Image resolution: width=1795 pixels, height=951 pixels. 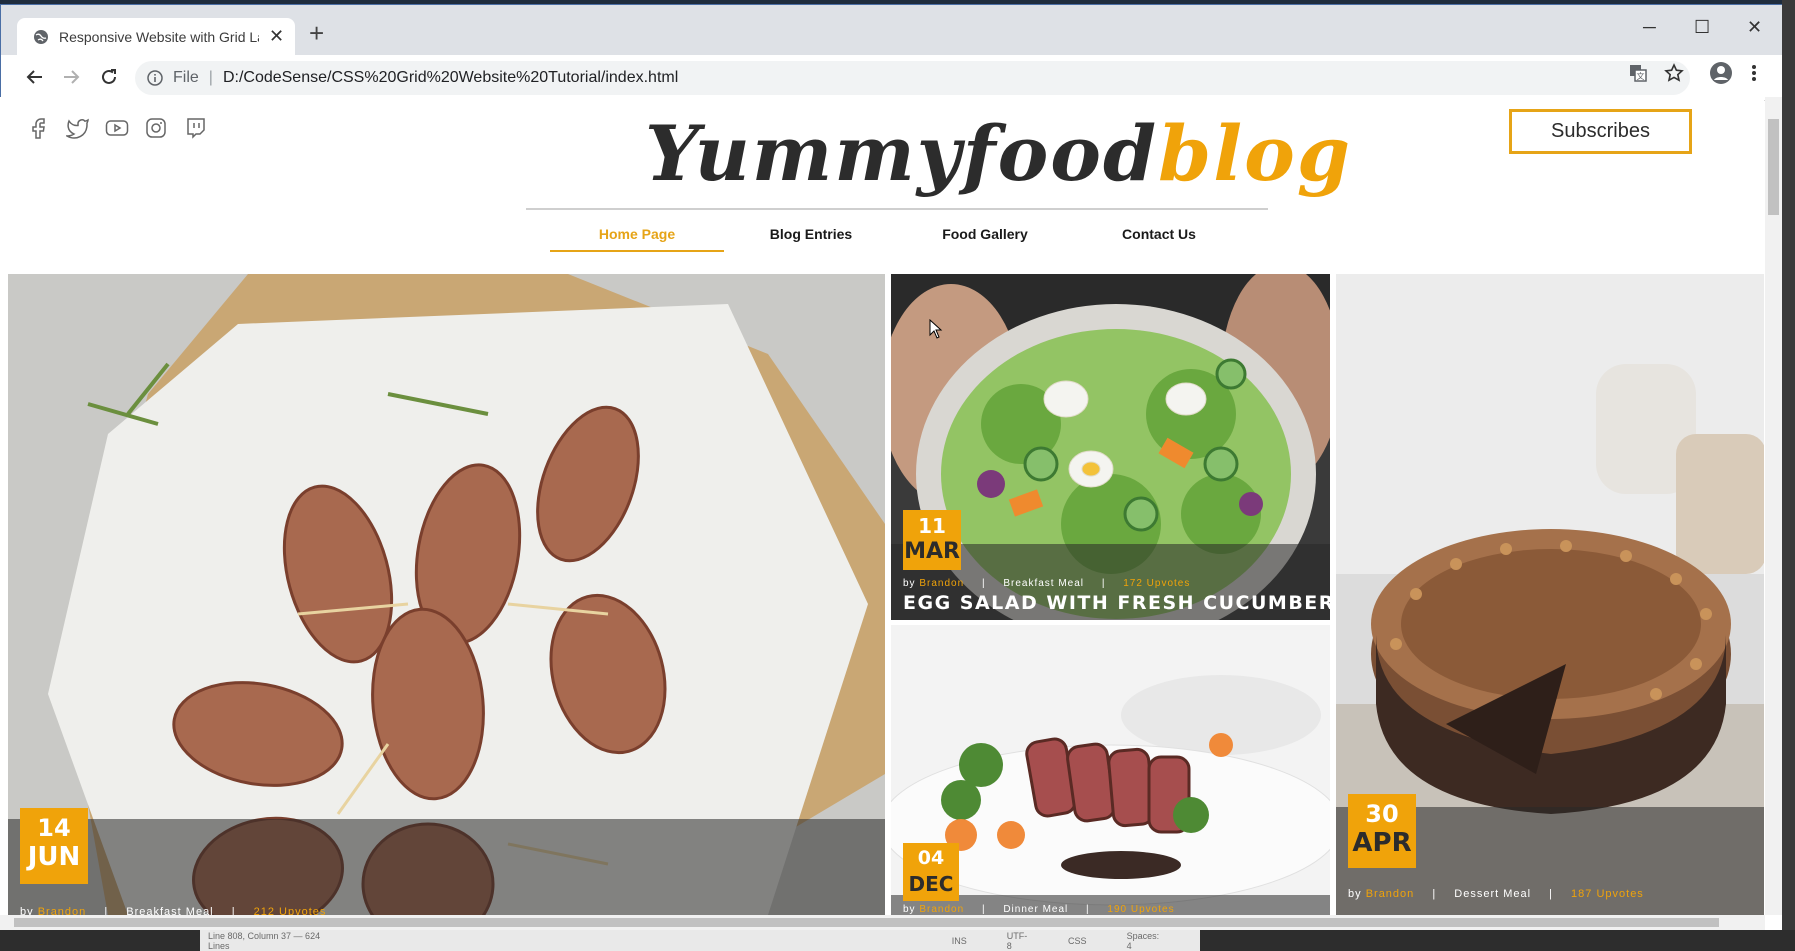 I want to click on globe-icon, so click(x=41, y=36).